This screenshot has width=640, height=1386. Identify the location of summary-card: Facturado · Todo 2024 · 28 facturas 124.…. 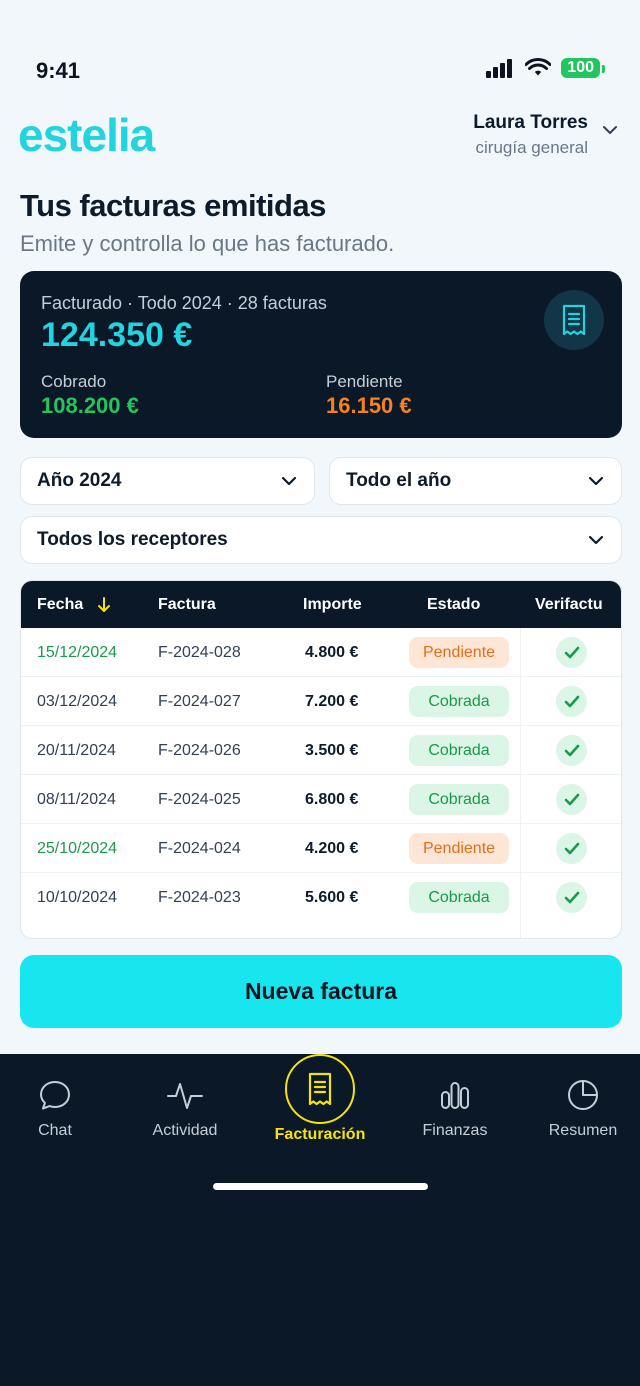
(321, 354).